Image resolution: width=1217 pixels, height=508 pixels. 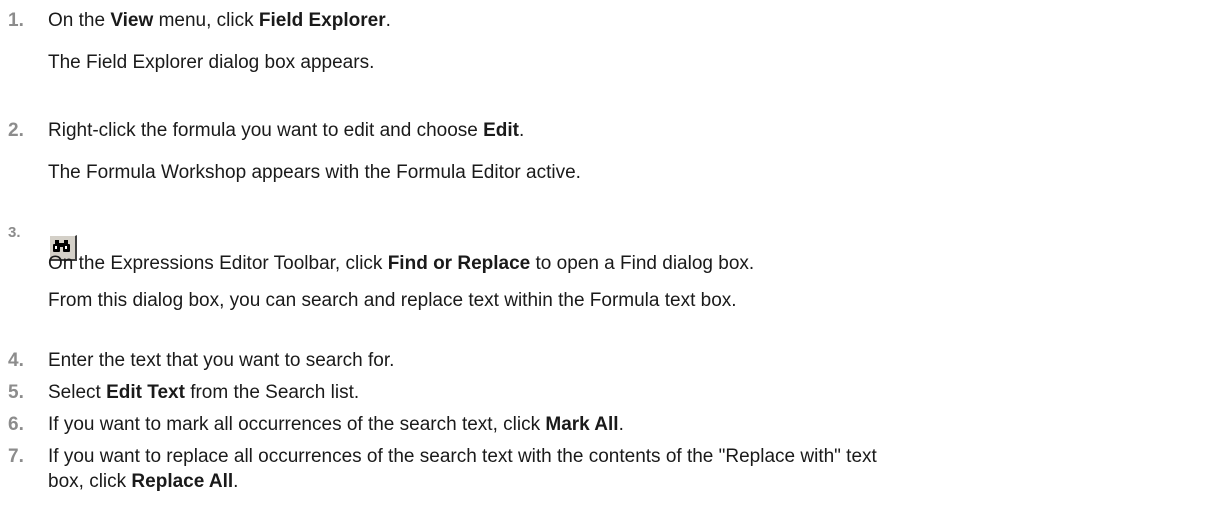 I want to click on step-1-text: On the View menu, click Field Explorer., so click(x=219, y=20).